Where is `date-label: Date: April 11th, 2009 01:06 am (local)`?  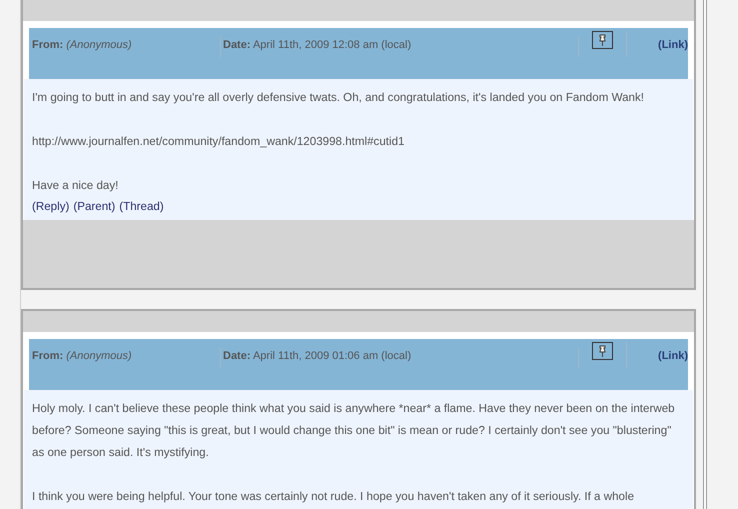 date-label: Date: April 11th, 2009 01:06 am (local) is located at coordinates (400, 358).